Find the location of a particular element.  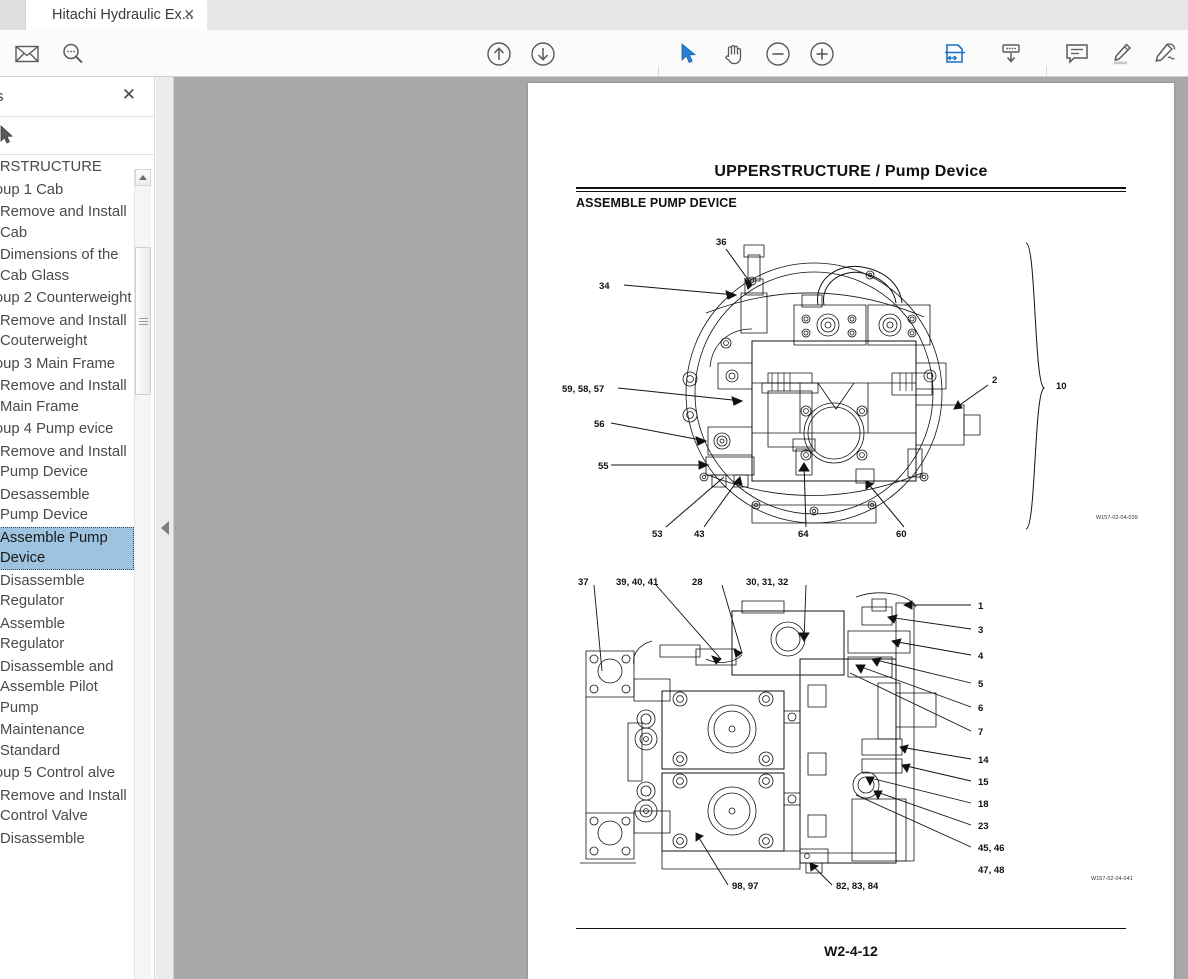

sidebar-item-10: Desassemble Pump Device is located at coordinates (67, 505).